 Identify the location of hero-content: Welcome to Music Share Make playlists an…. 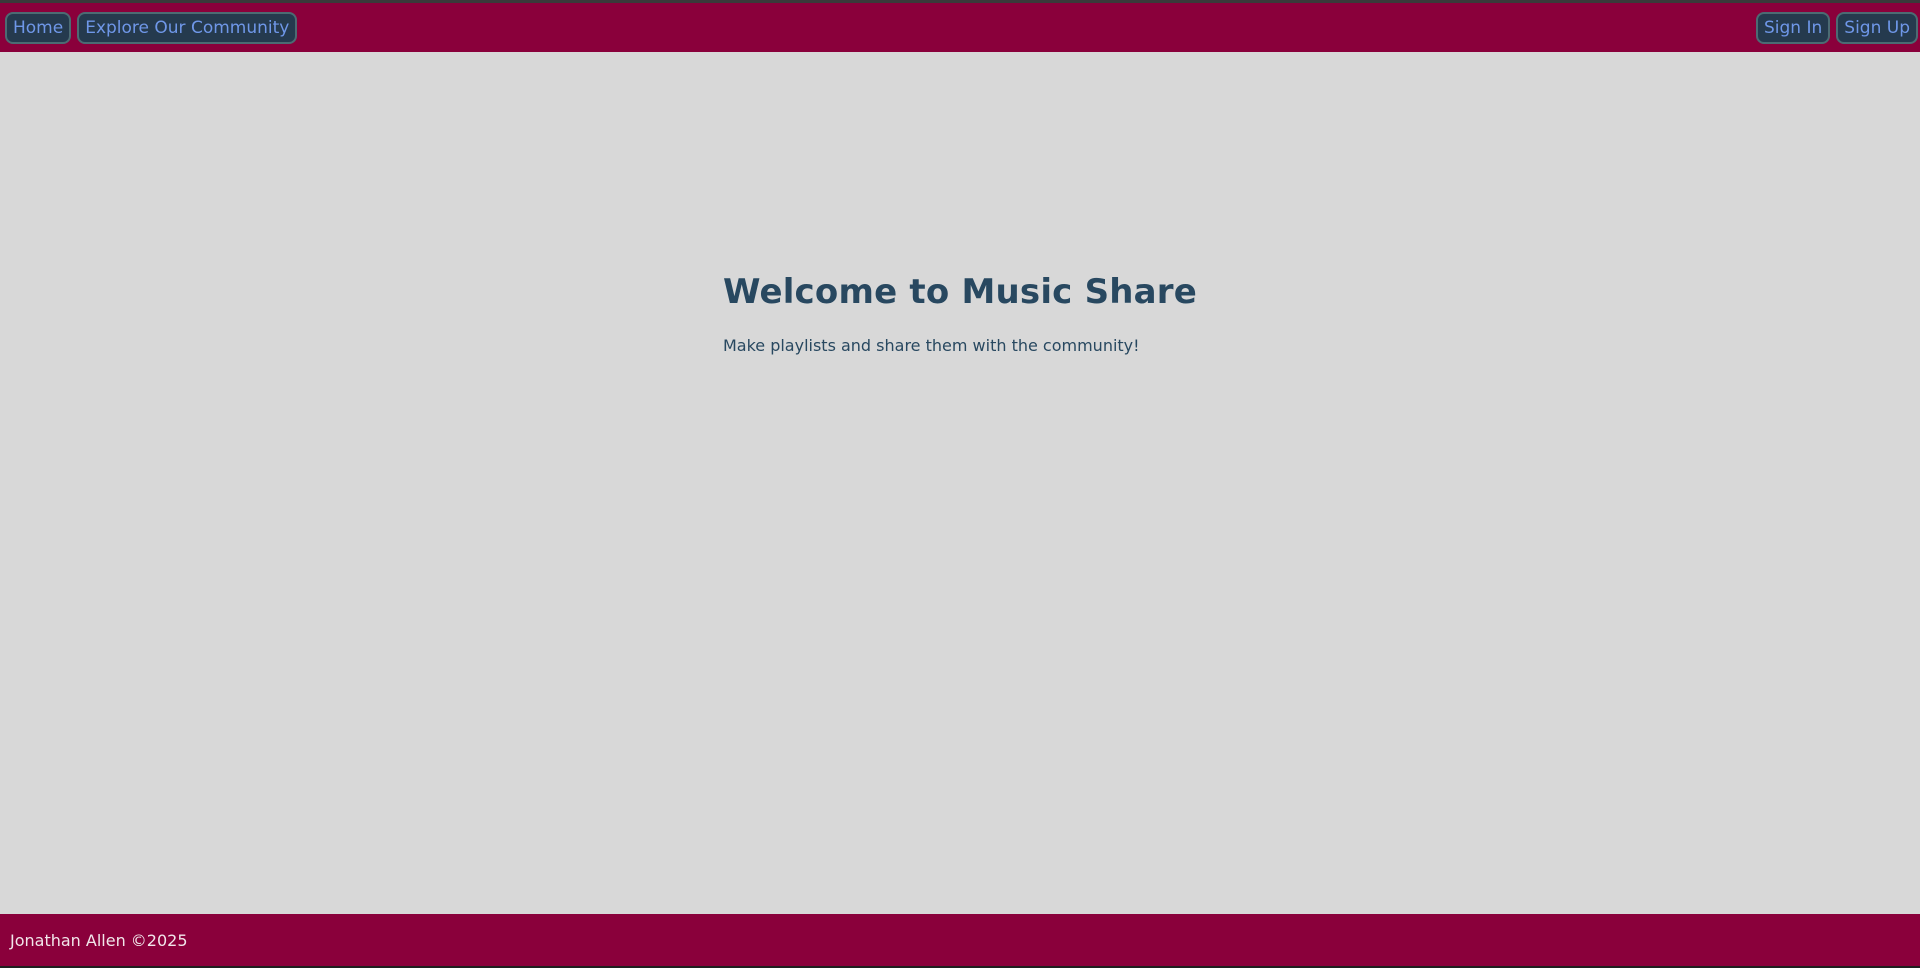
(960, 313).